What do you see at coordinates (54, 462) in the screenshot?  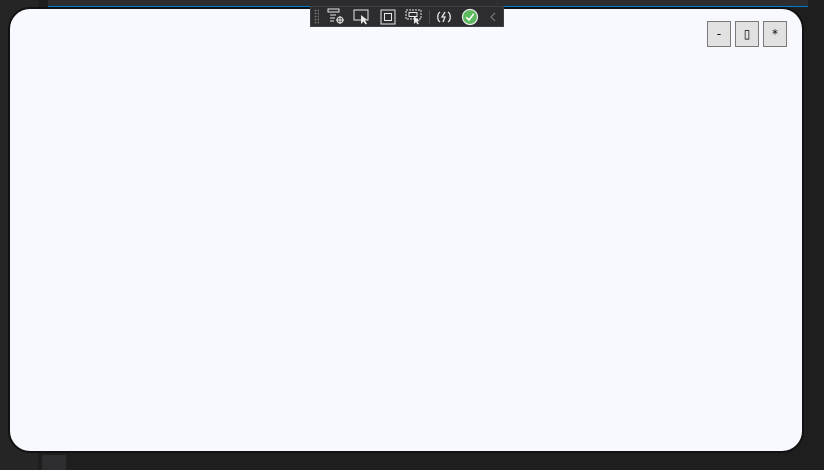 I see `ide-bottom-tab` at bounding box center [54, 462].